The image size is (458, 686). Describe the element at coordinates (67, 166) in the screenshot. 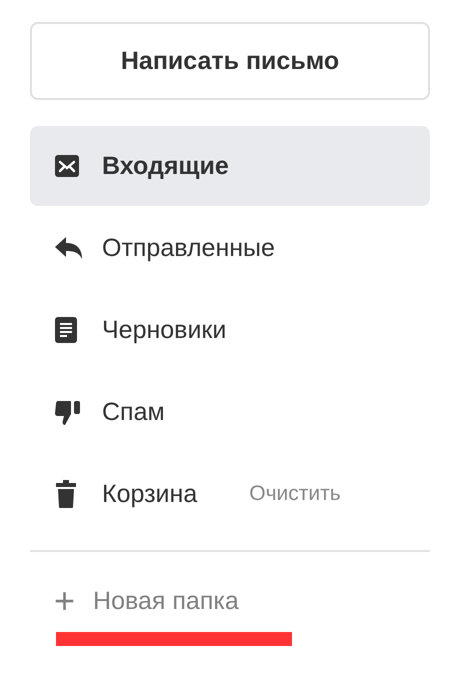

I see `envelope-icon` at that location.